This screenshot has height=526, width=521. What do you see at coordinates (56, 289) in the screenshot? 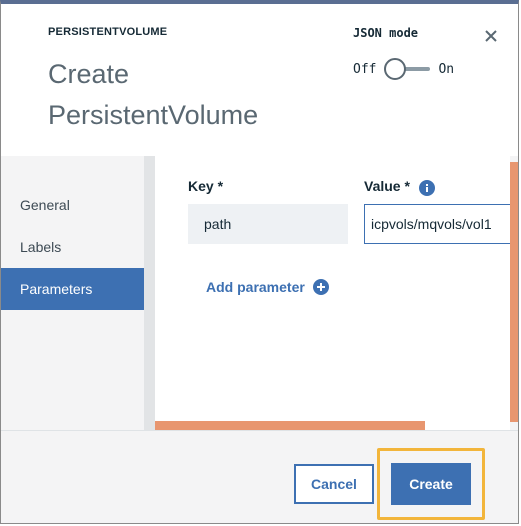
I see `sidebar-item-label: Parameters` at bounding box center [56, 289].